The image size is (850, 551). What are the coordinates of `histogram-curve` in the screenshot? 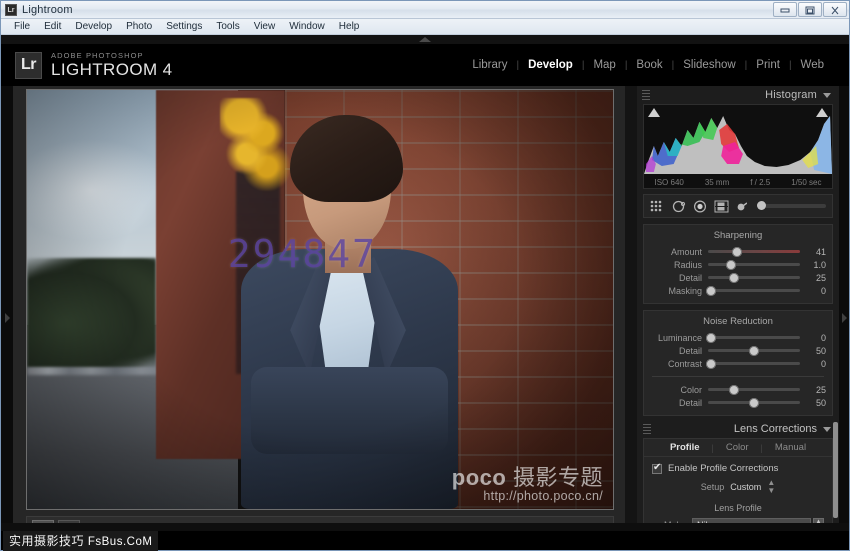 It's located at (738, 145).